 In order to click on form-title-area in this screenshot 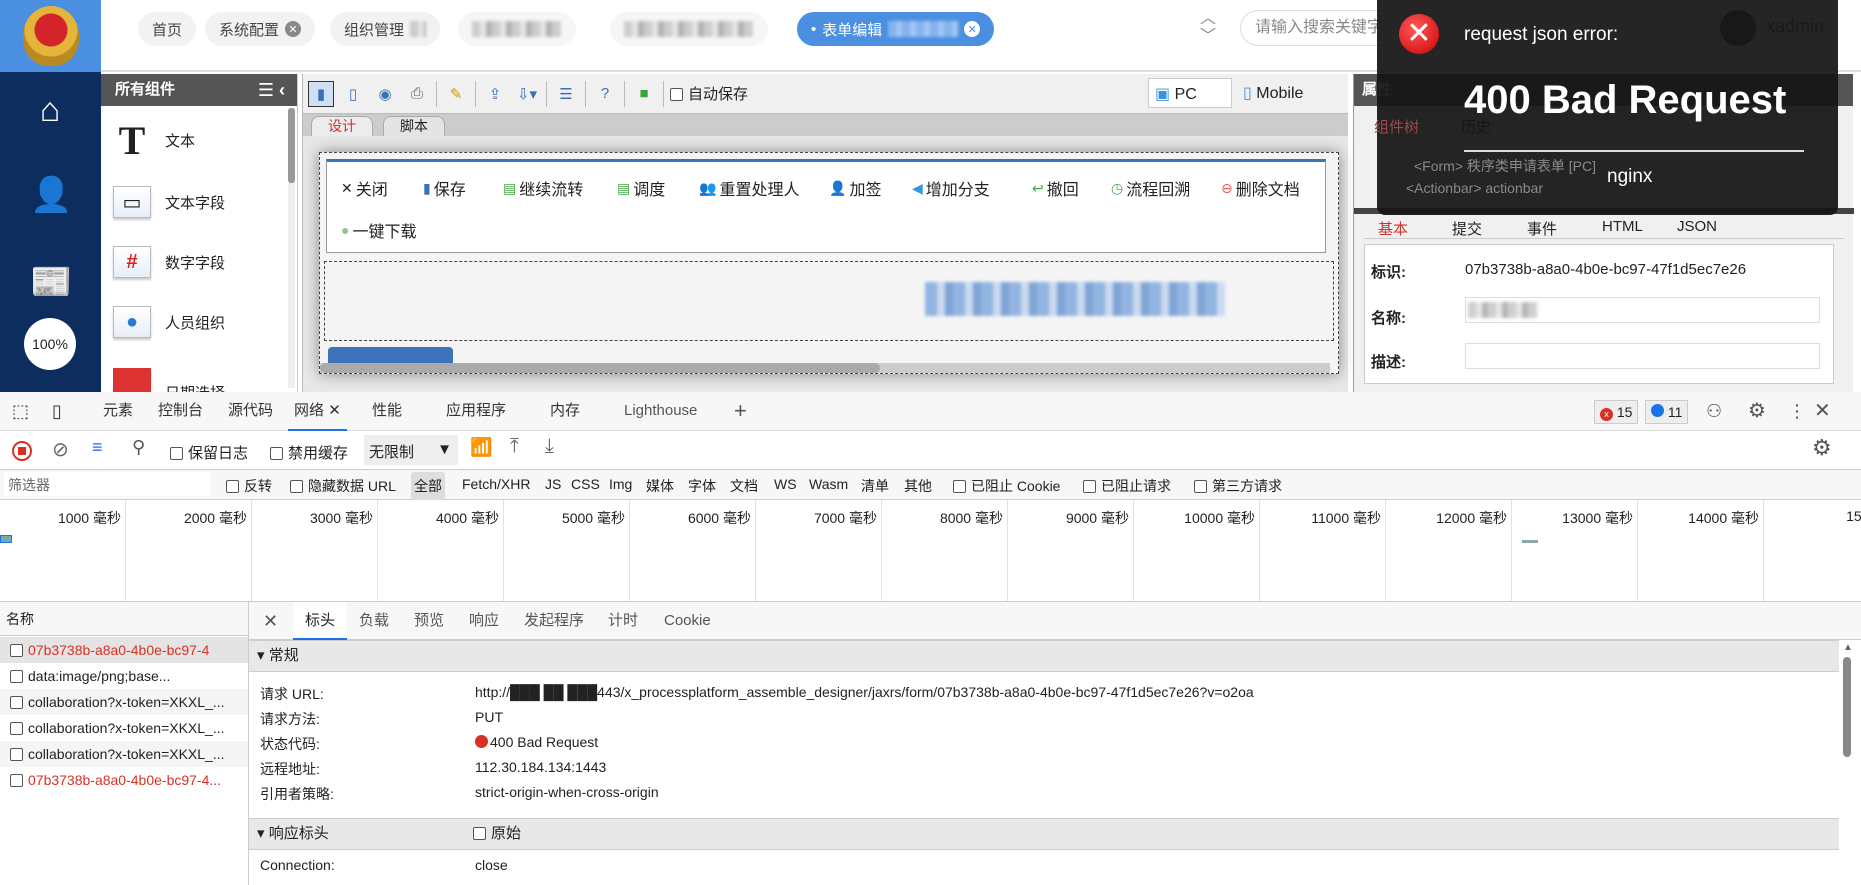, I will do `click(829, 301)`.